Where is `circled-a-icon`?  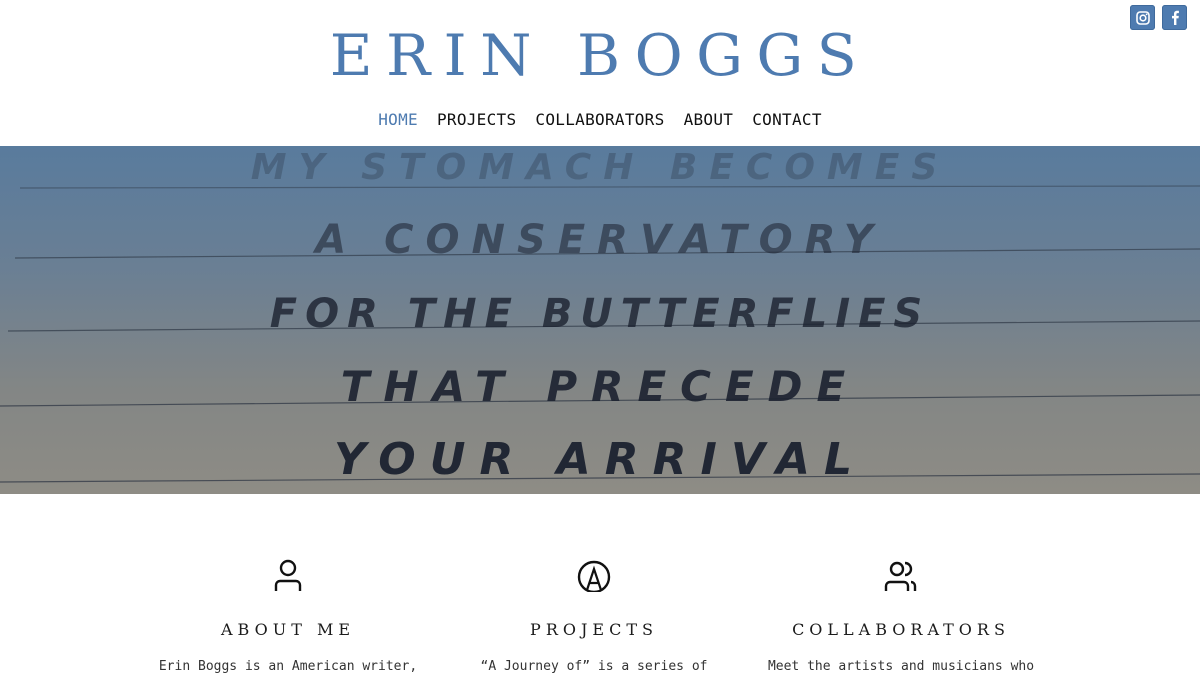
circled-a-icon is located at coordinates (594, 576).